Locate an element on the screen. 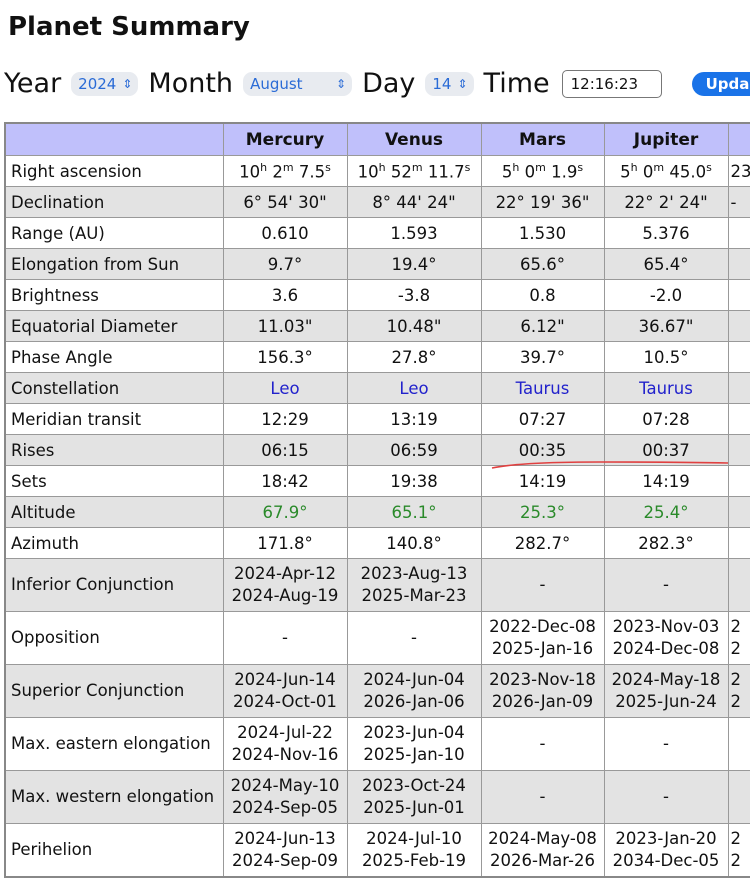 The image size is (750, 887). row-label: Opposition is located at coordinates (114, 638).